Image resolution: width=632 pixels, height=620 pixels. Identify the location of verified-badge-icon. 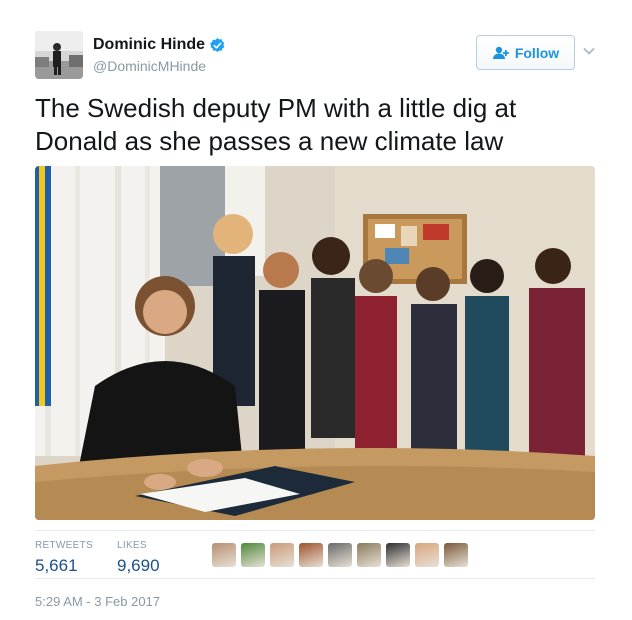
(217, 45).